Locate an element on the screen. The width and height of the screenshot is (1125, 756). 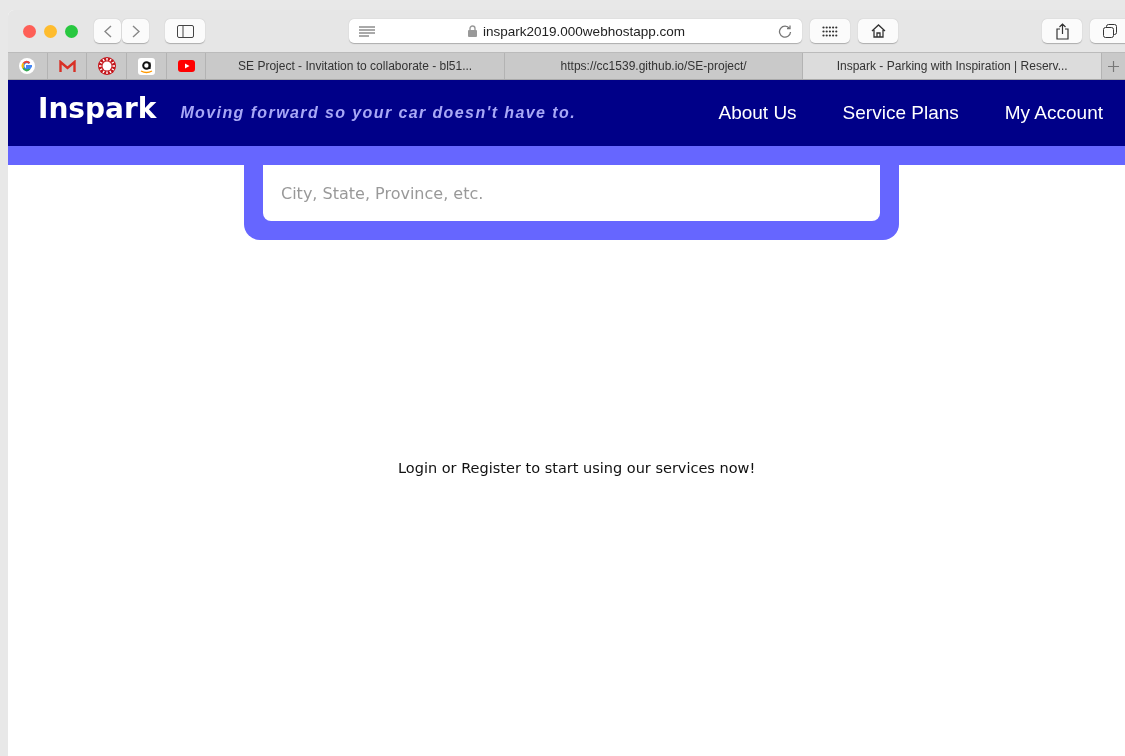
sidebar-icon is located at coordinates (185, 31).